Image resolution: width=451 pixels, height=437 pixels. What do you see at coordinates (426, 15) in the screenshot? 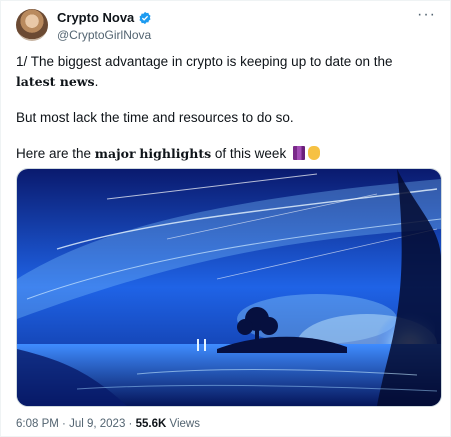
I see `more-options-icon: ···` at bounding box center [426, 15].